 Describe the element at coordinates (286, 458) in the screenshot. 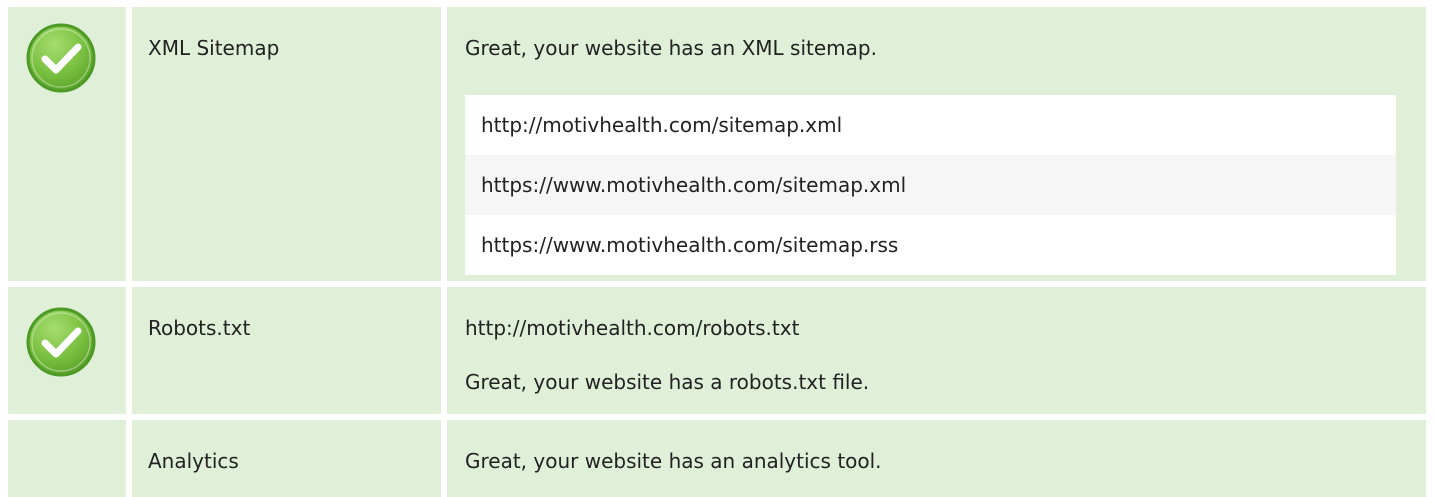

I see `check-name-cell: Analytics` at that location.